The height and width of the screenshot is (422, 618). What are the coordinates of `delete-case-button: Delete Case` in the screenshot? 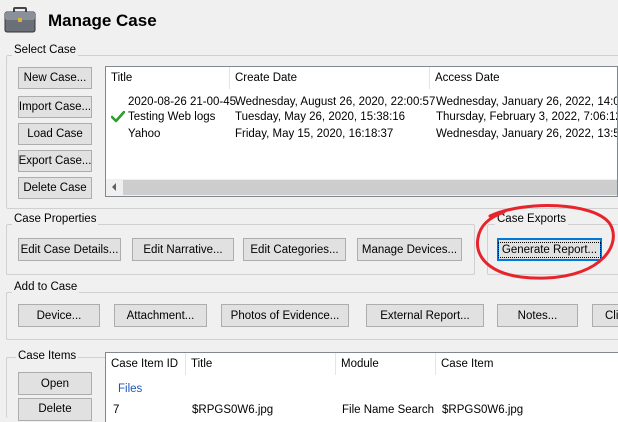 It's located at (55, 188).